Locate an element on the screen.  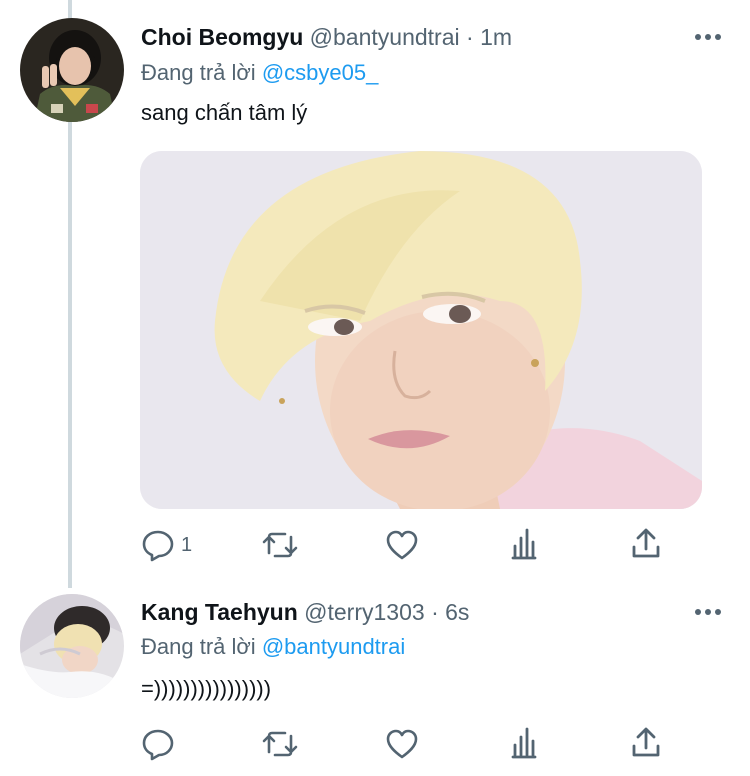
display-name-text: Choi Beomgyu is located at coordinates (222, 37).